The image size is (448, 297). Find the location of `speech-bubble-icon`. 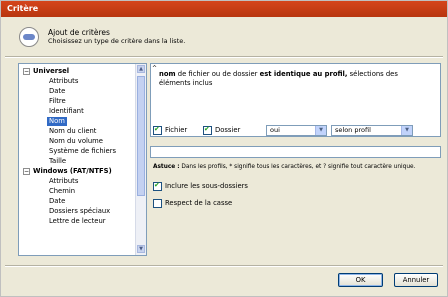

speech-bubble-icon is located at coordinates (29, 37).